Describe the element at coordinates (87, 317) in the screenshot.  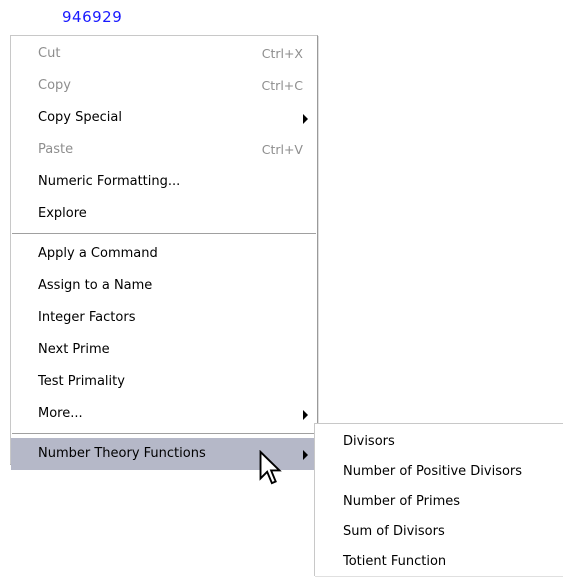
I see `menu-item-label: Integer Factors` at that location.